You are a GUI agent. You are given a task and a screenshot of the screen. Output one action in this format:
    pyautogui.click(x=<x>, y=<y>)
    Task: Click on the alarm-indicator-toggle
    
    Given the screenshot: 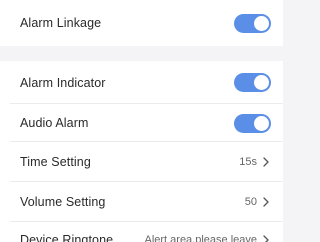 What is the action you would take?
    pyautogui.click(x=252, y=82)
    